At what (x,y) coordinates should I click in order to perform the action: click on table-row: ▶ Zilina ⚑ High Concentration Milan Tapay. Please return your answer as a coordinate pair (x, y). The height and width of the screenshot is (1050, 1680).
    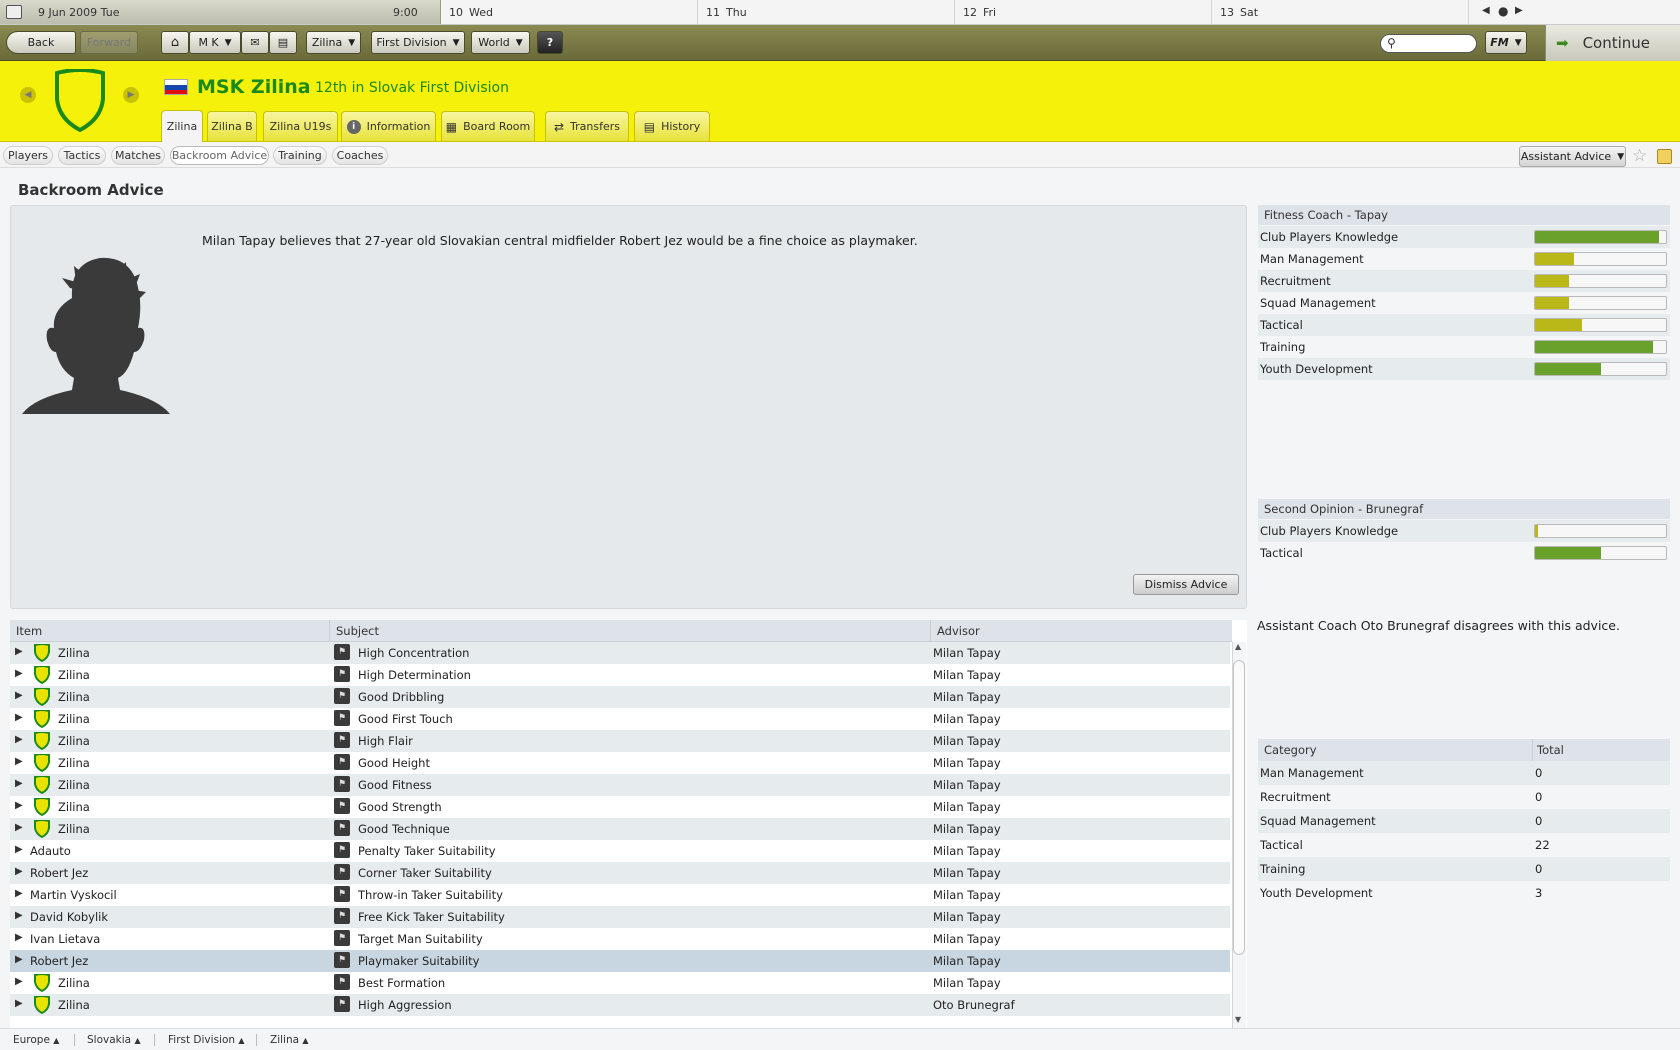
    Looking at the image, I should click on (620, 653).